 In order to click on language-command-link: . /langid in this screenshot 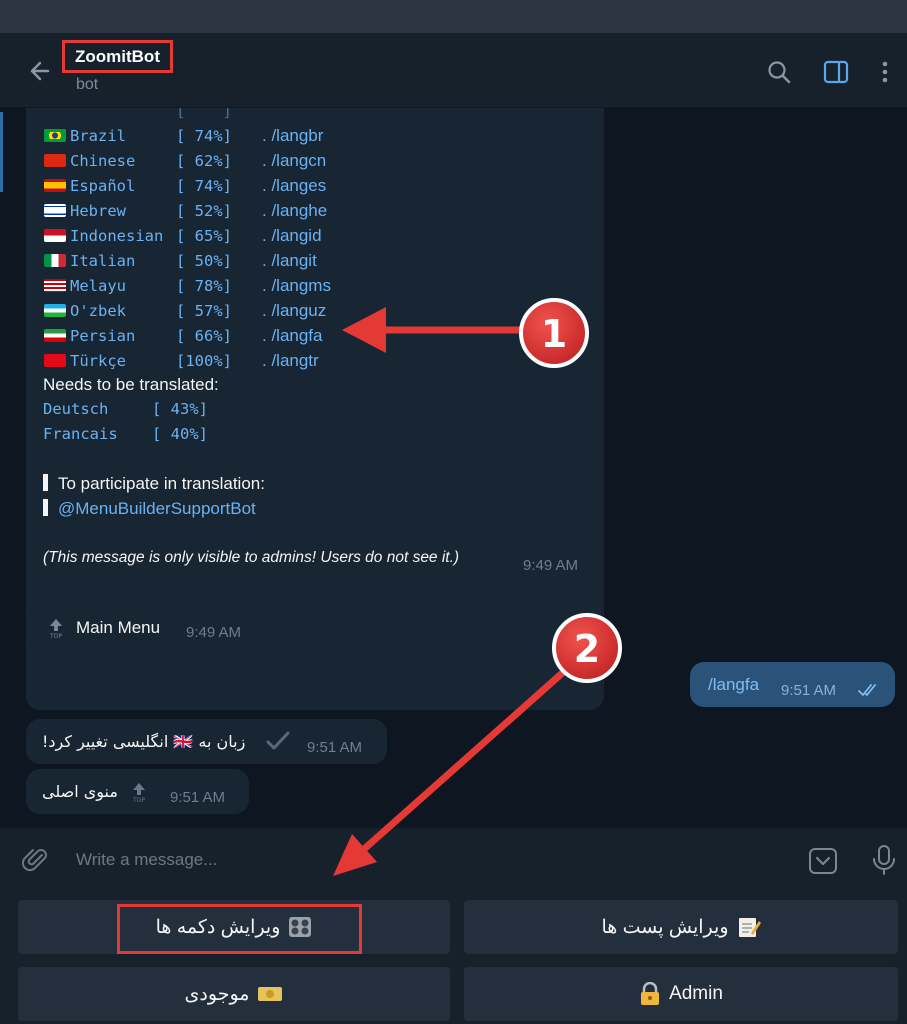, I will do `click(292, 236)`.